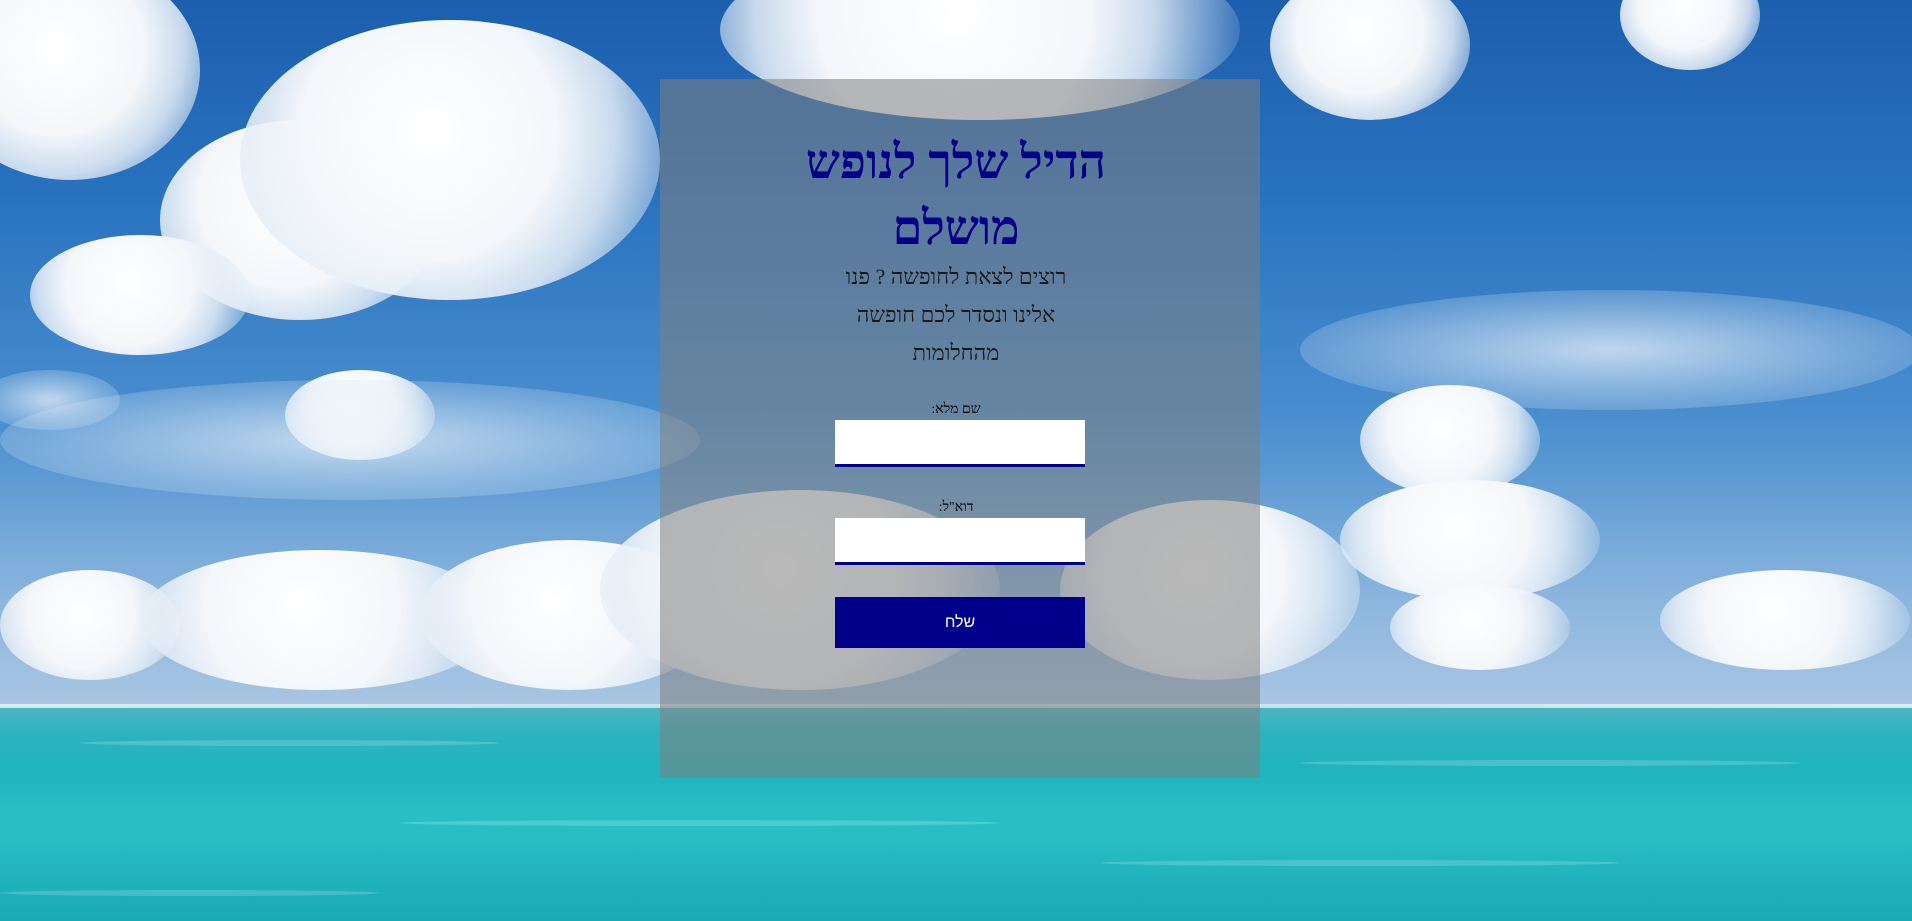  Describe the element at coordinates (960, 622) in the screenshot. I see `submit-button: שלח` at that location.